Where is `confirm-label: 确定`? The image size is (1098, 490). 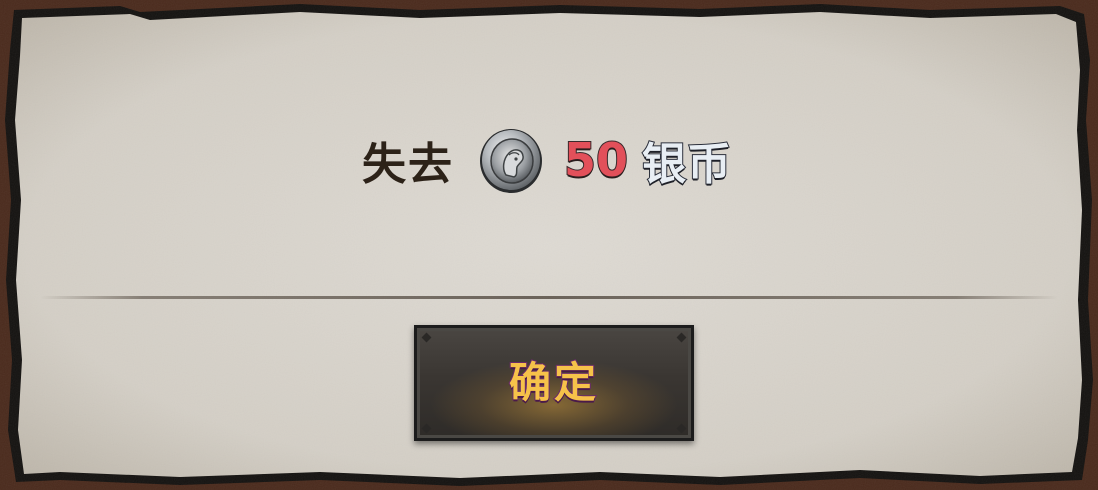 confirm-label: 确定 is located at coordinates (553, 382).